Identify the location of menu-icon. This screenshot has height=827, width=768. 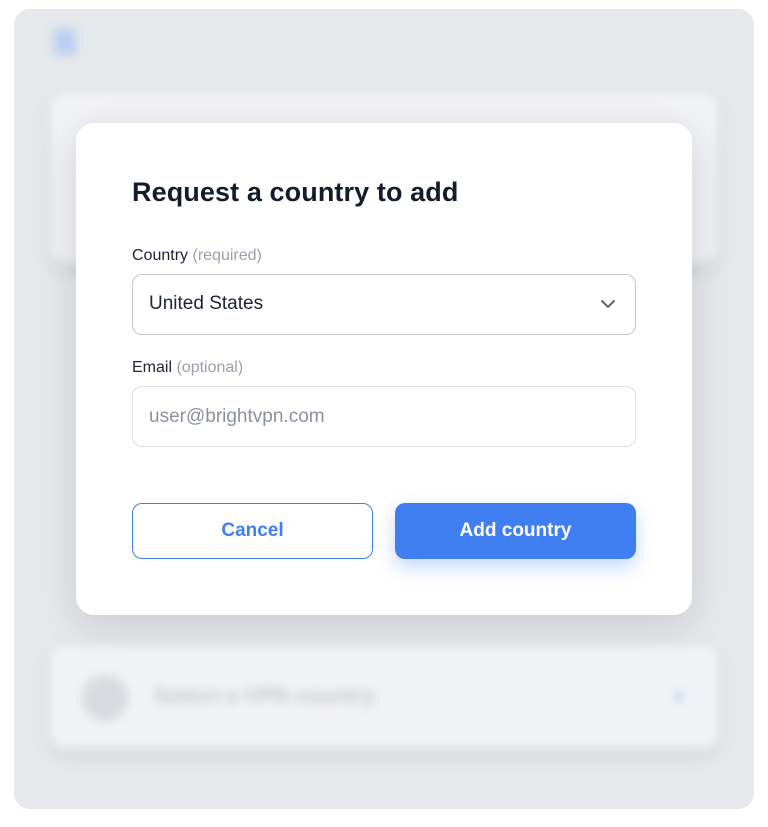
(65, 42).